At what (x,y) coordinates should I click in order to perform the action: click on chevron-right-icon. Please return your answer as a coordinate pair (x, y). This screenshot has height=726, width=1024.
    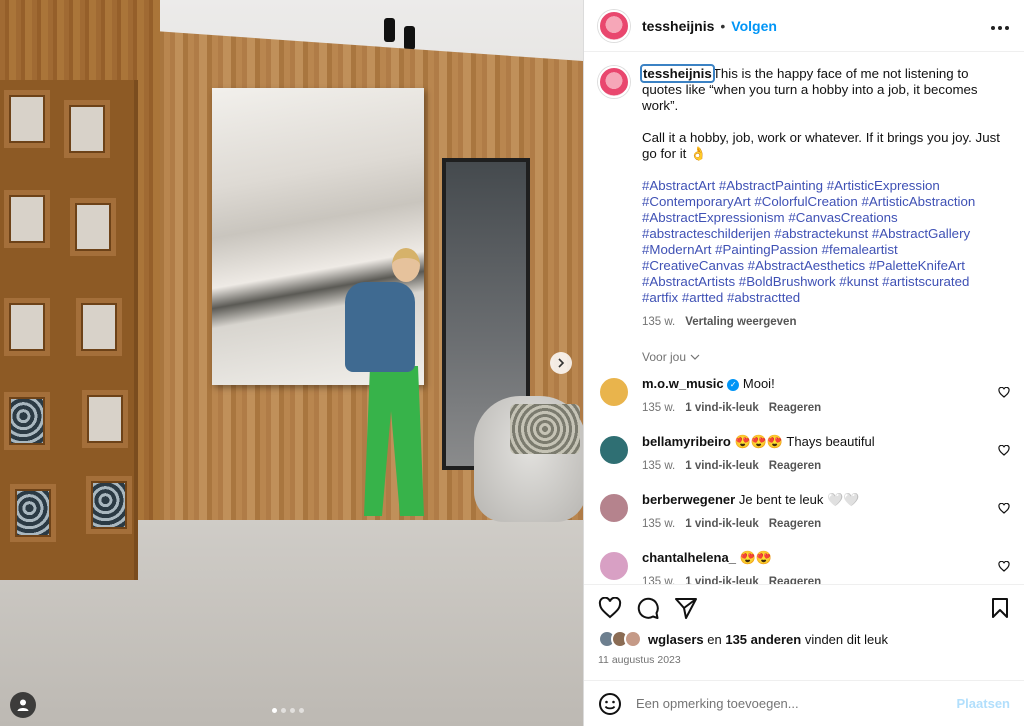
    Looking at the image, I should click on (561, 363).